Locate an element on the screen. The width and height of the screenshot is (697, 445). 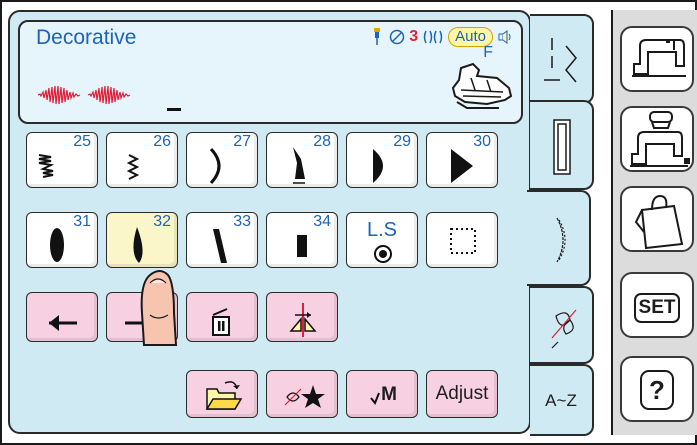
zigzag-stitch-icon is located at coordinates (133, 167).